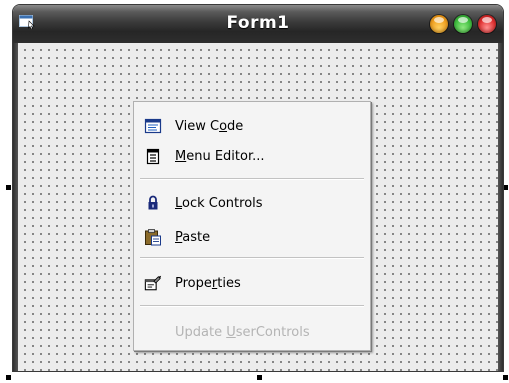 The image size is (509, 383). I want to click on properties-icon, so click(153, 283).